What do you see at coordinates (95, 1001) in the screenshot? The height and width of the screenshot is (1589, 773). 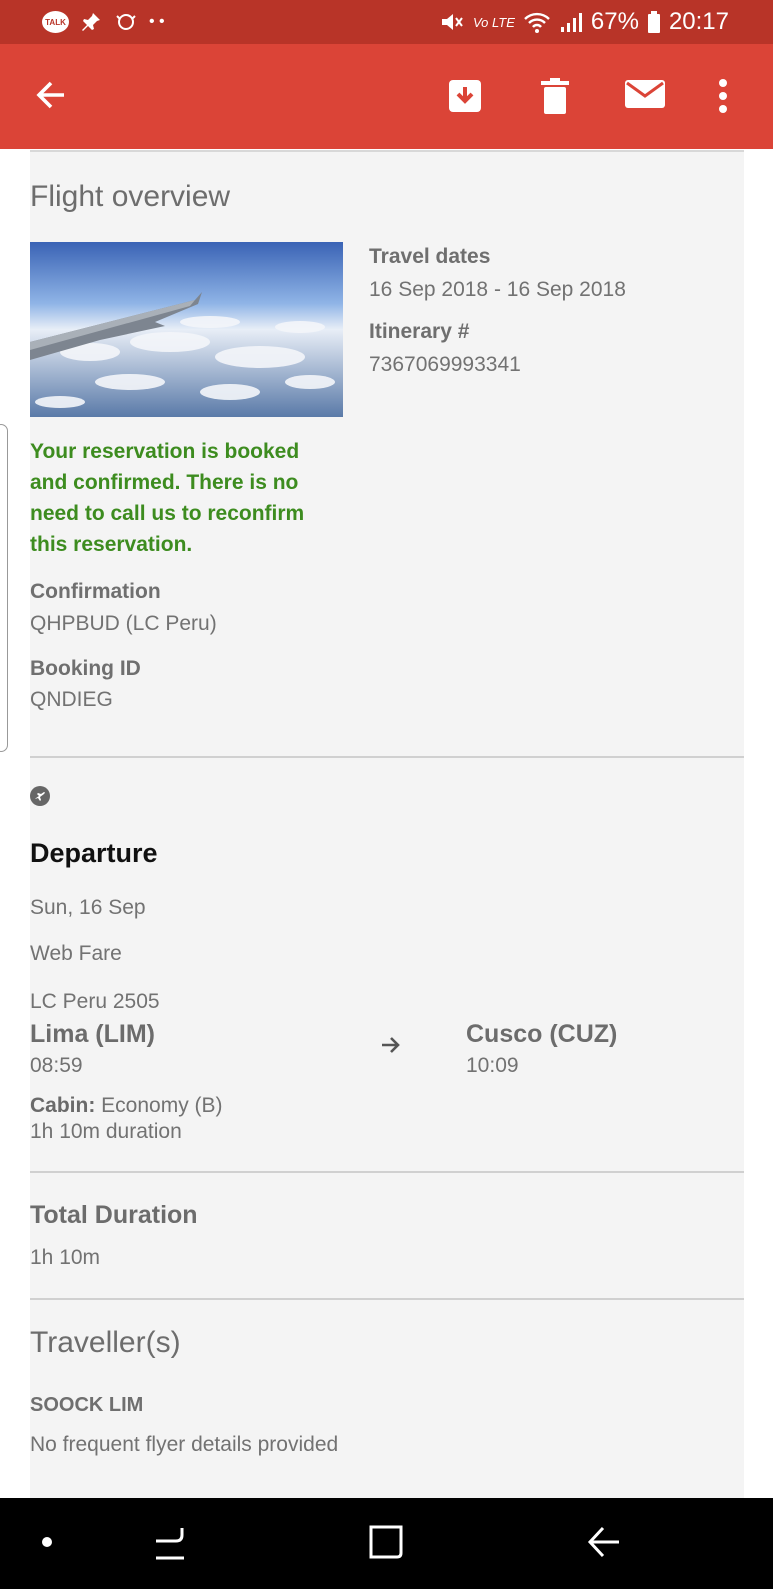 I see `flight-number: LC Peru 2505` at bounding box center [95, 1001].